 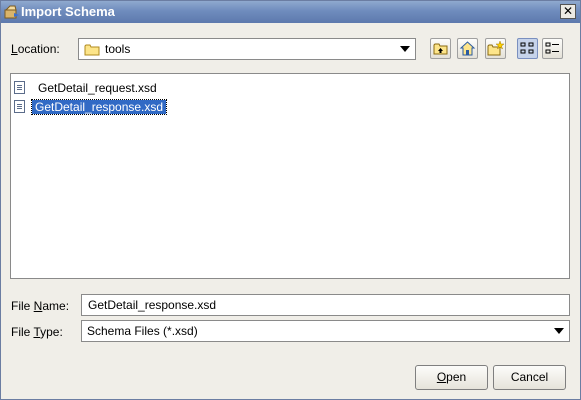 I want to click on details-view-button, so click(x=552, y=48).